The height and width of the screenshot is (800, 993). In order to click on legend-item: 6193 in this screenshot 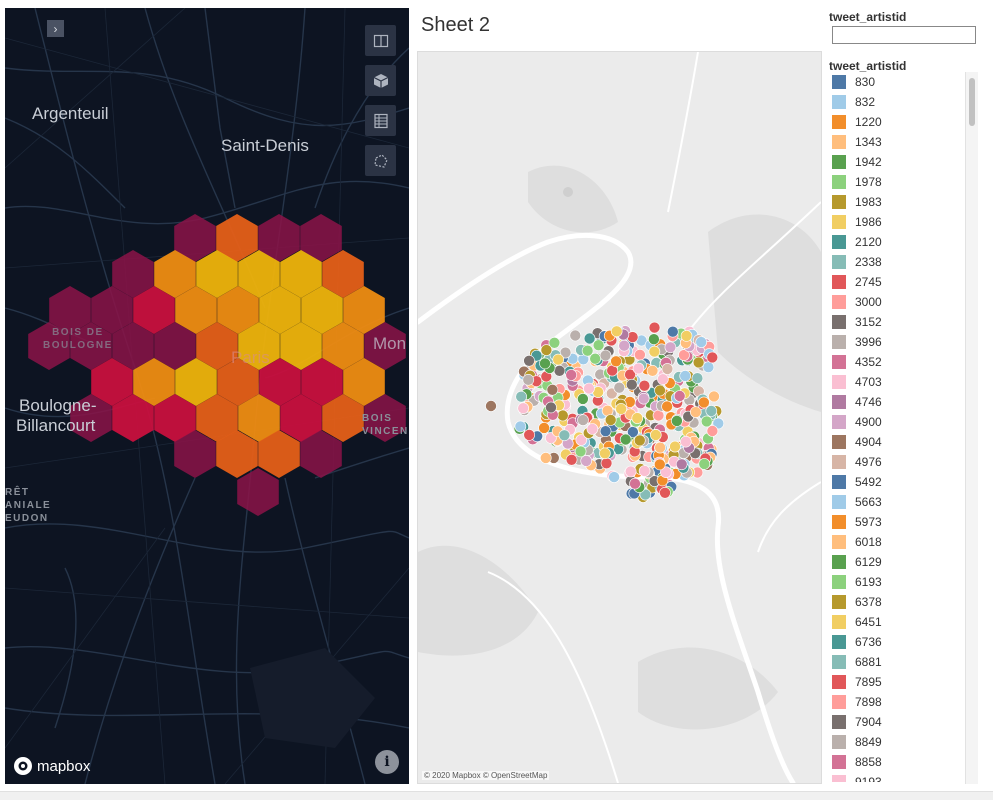, I will do `click(903, 582)`.